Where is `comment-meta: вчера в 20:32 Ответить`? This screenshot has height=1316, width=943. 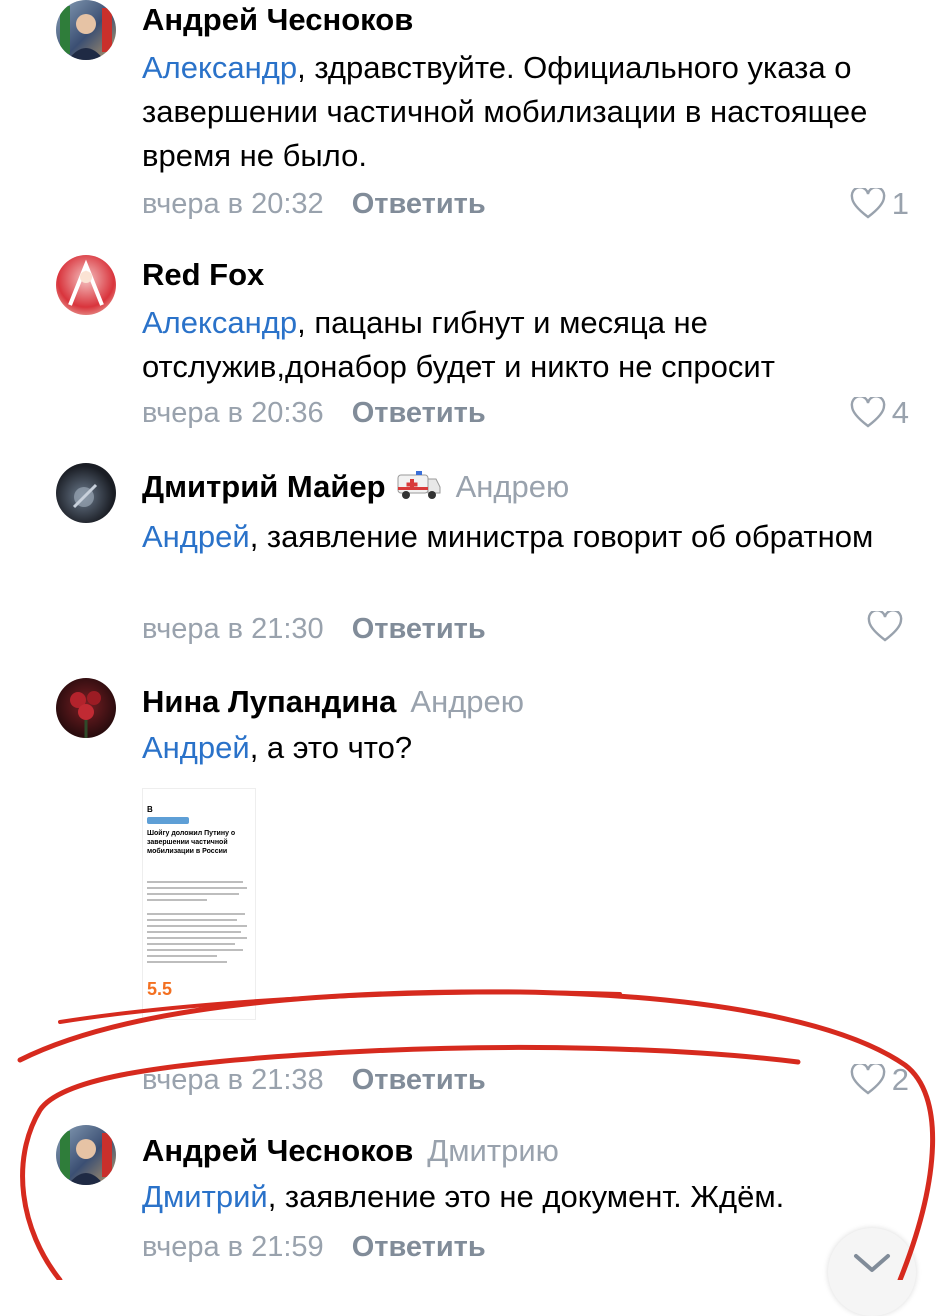 comment-meta: вчера в 20:32 Ответить is located at coordinates (314, 204).